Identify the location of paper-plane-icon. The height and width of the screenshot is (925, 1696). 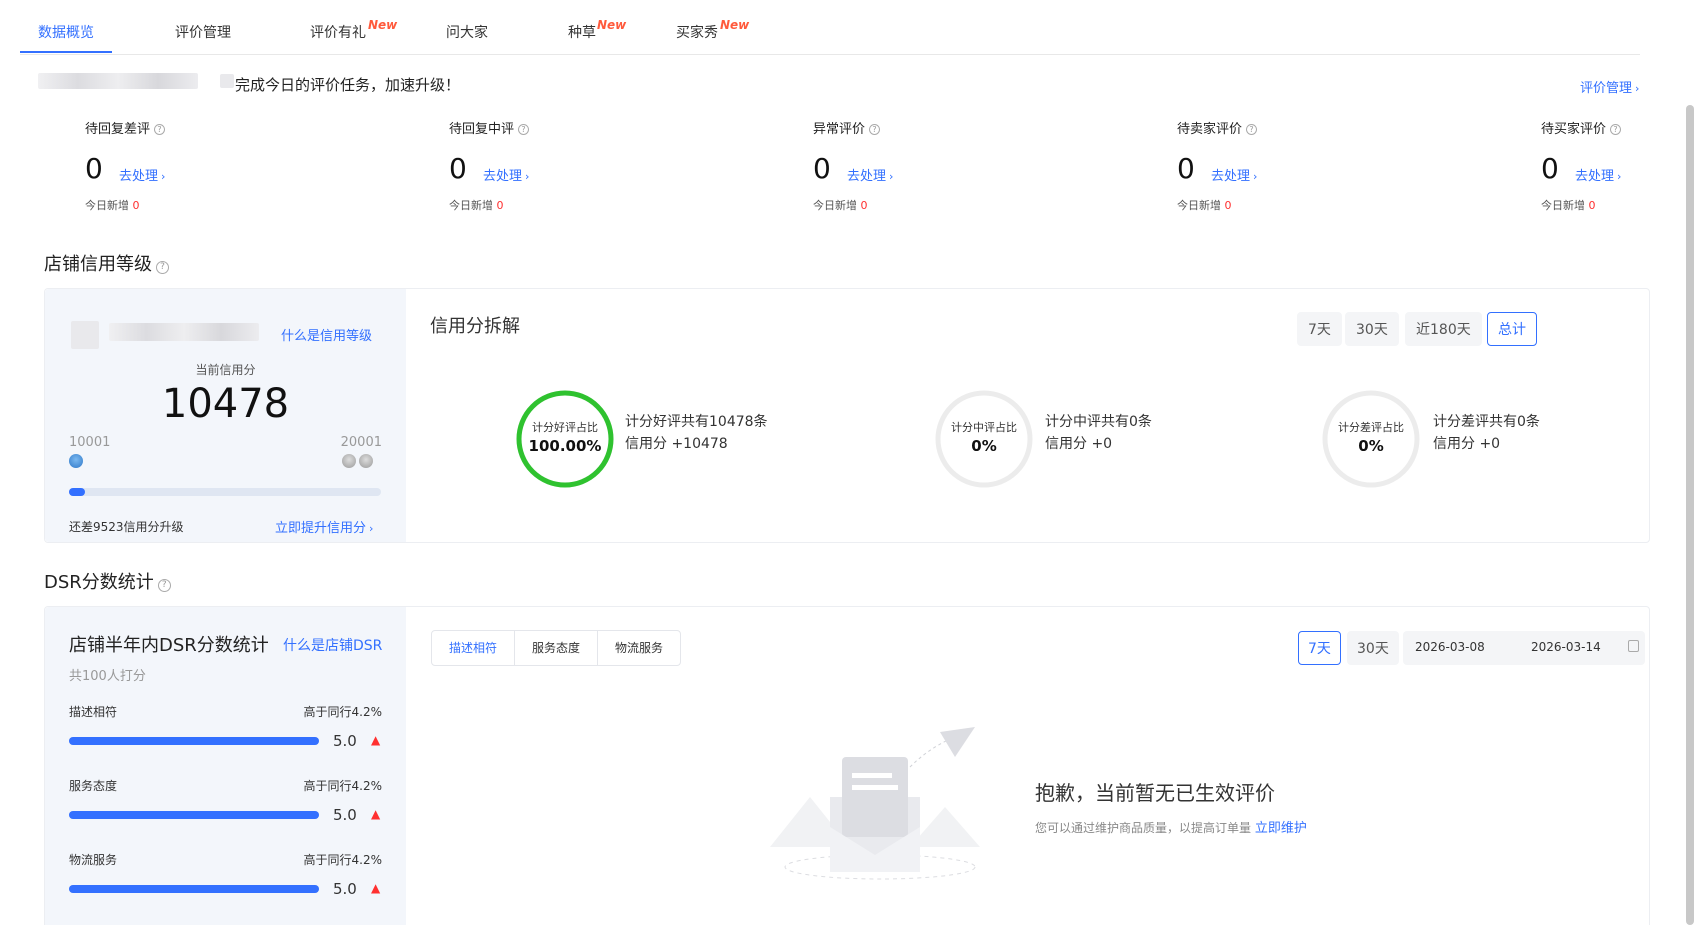
(957, 742).